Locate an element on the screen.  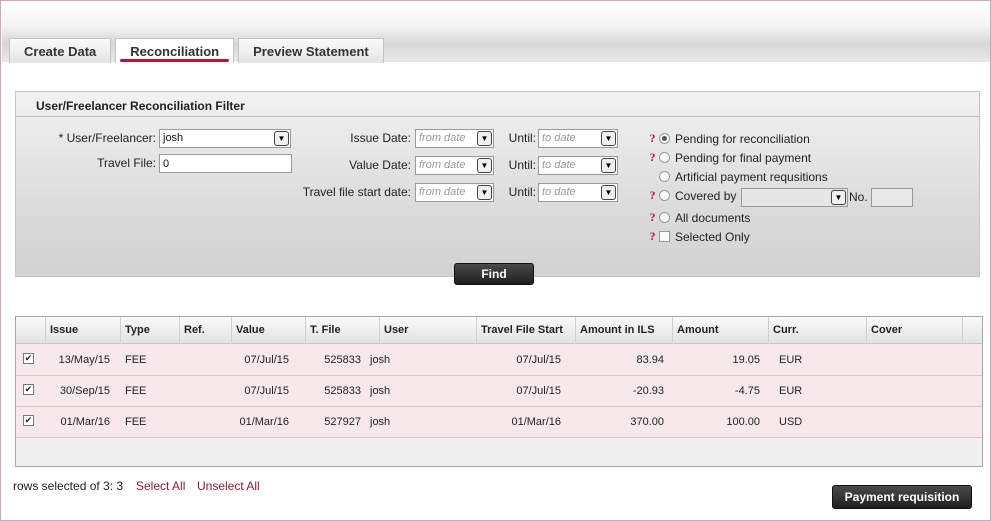
radio-label: Artificial payment requsitions is located at coordinates (751, 176).